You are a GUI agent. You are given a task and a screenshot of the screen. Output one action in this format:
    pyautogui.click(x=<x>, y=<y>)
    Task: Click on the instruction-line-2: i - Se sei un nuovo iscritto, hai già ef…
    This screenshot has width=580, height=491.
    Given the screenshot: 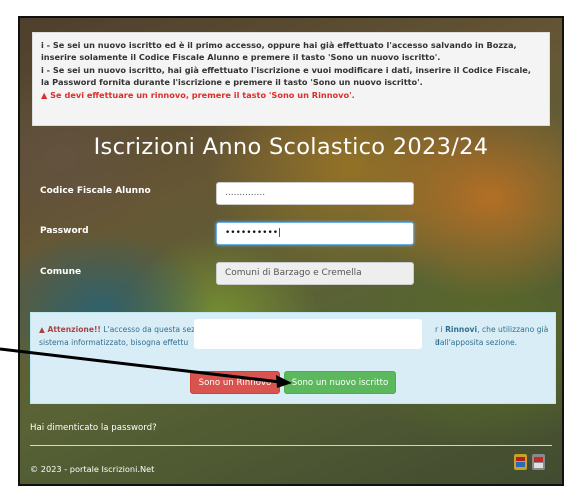 What is the action you would take?
    pyautogui.click(x=286, y=76)
    